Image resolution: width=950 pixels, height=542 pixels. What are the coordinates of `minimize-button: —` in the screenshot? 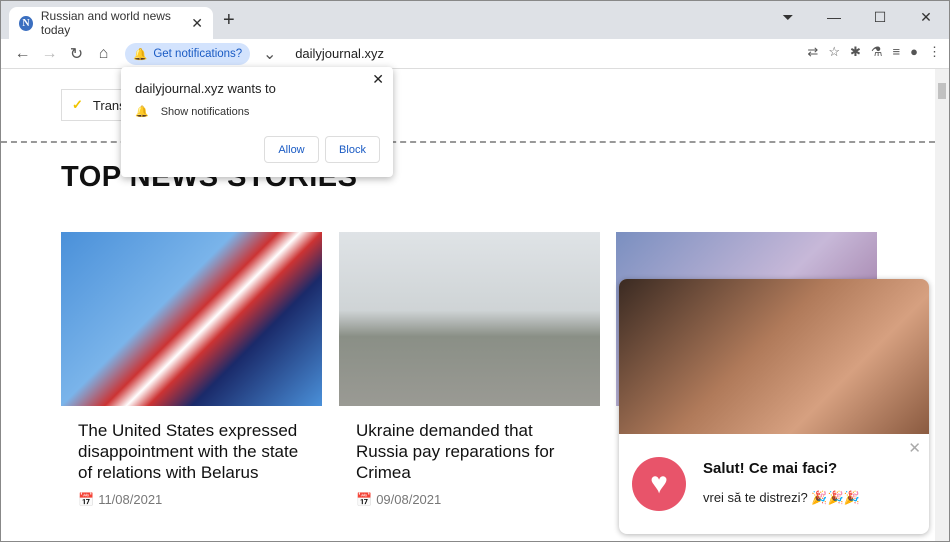 It's located at (834, 17).